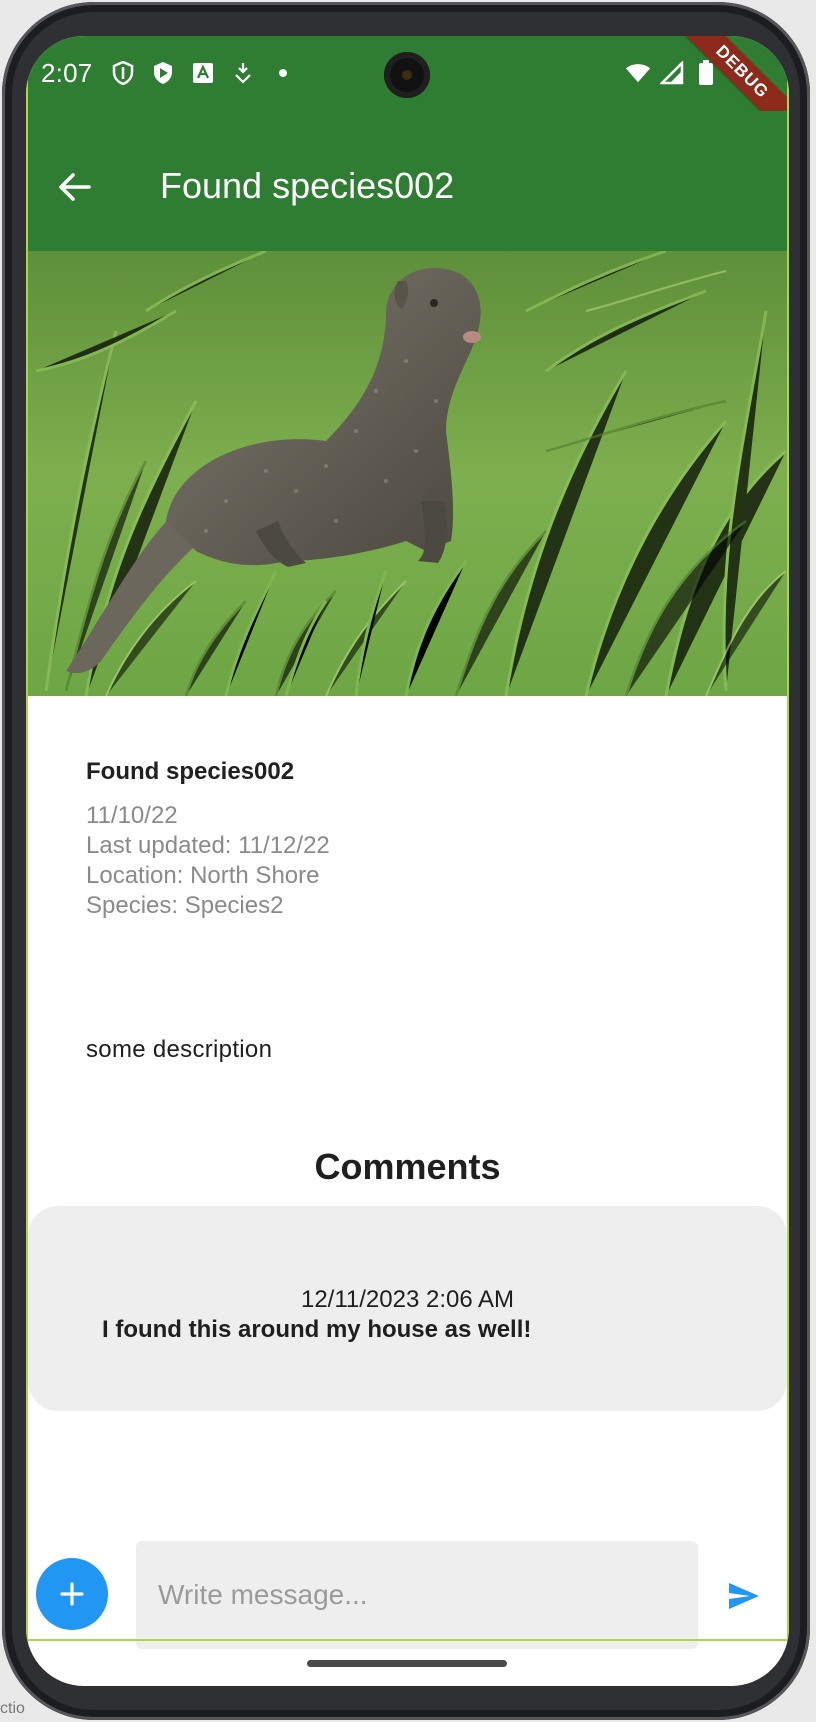 The image size is (816, 1722). What do you see at coordinates (163, 73) in the screenshot?
I see `shield-play-icon` at bounding box center [163, 73].